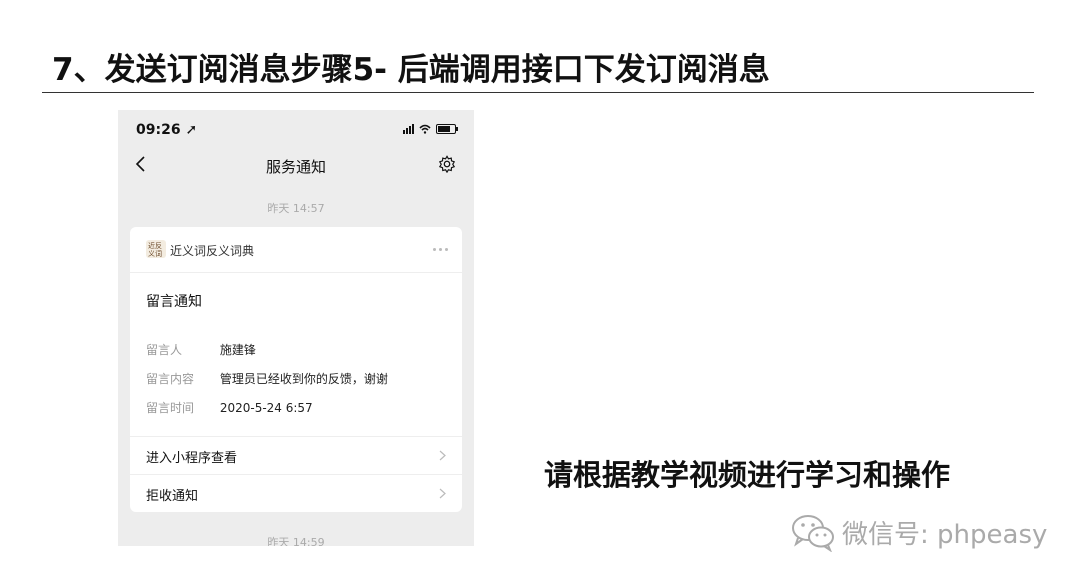  I want to click on field-row: 留言时间 2020-5-24 6:57, so click(229, 407).